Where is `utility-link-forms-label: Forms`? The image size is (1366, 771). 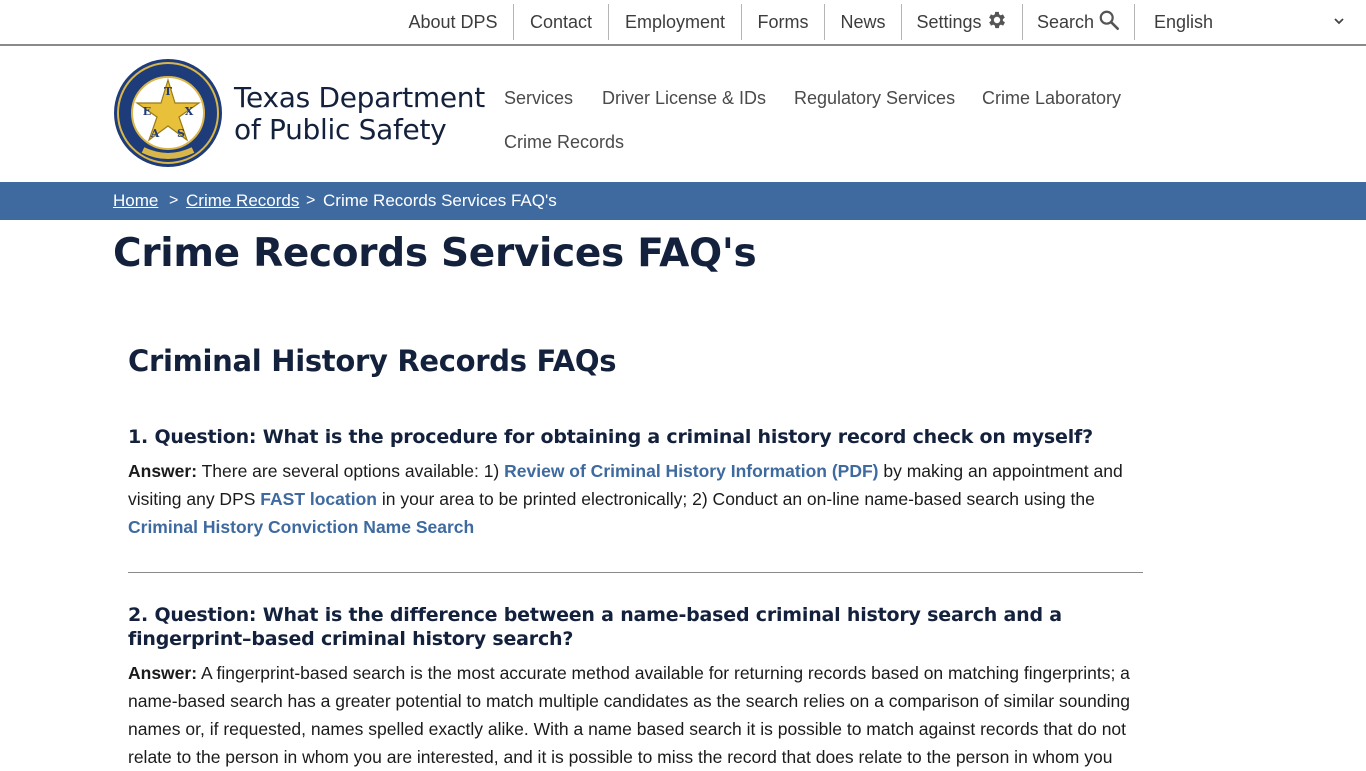 utility-link-forms-label: Forms is located at coordinates (783, 22).